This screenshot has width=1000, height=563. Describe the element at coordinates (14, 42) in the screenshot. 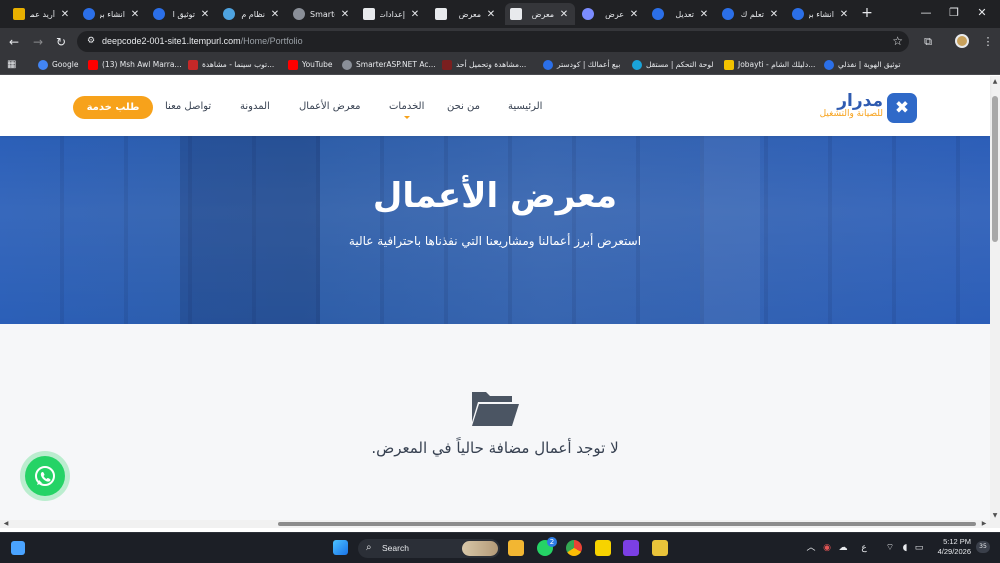

I see `back-arrow-icon: ←` at that location.